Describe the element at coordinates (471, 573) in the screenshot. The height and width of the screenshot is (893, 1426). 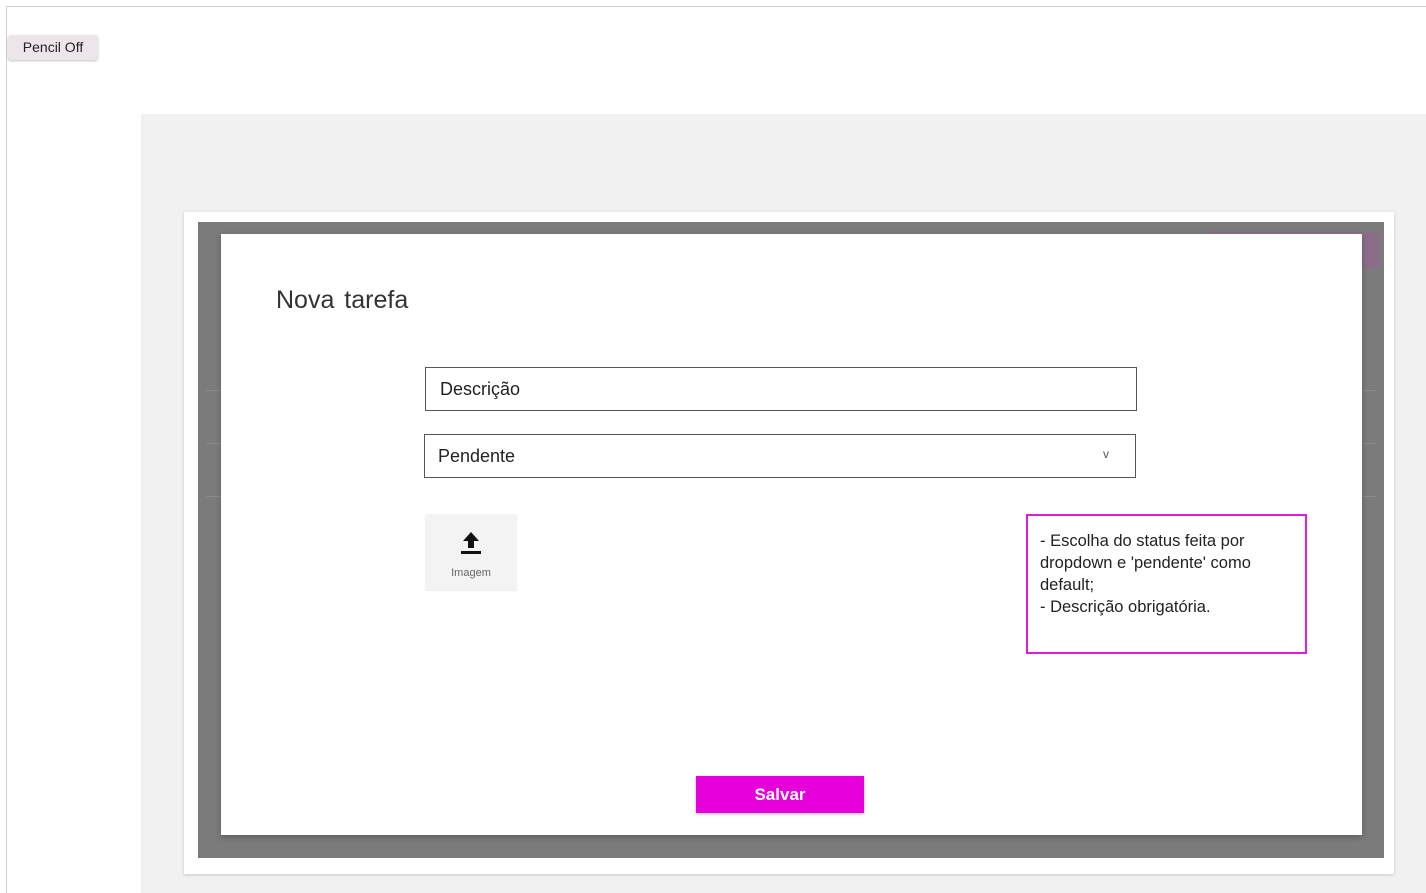
I see `image-upload-label: Imagem` at that location.